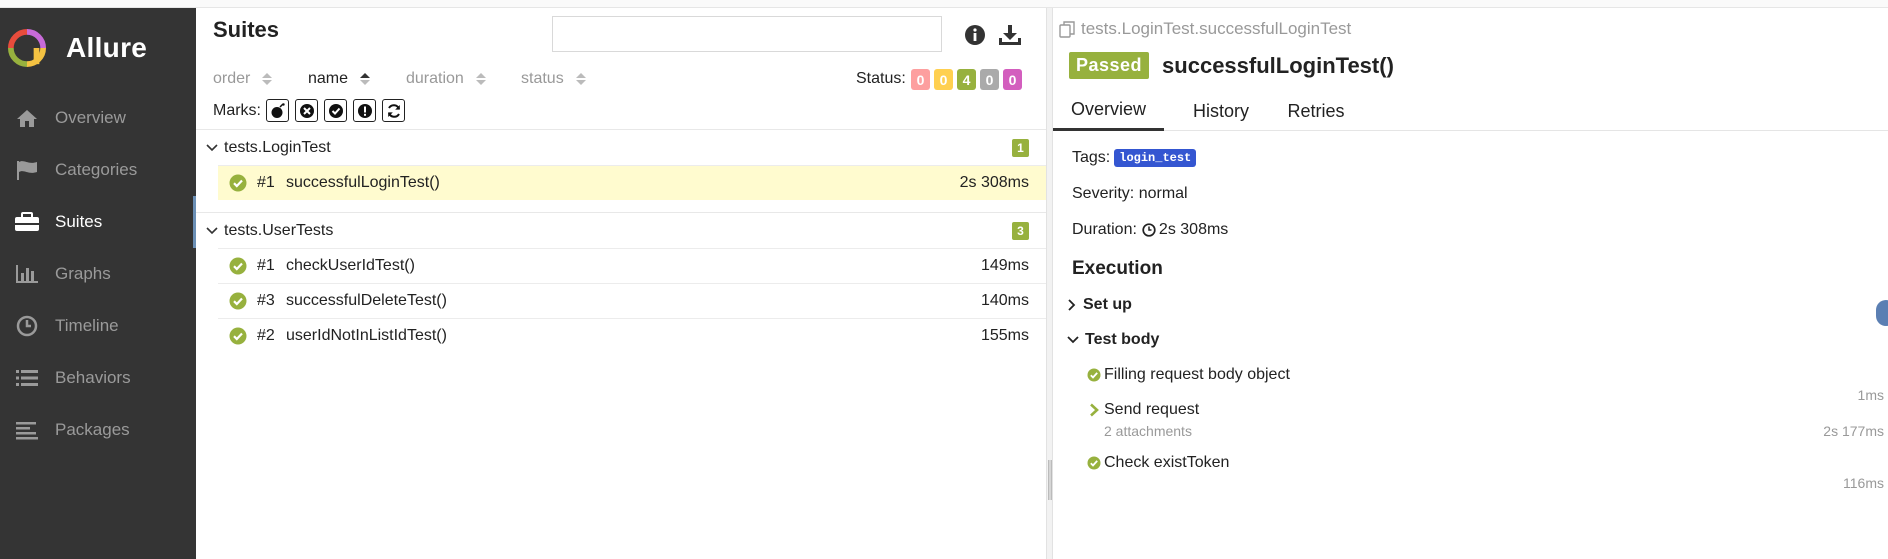 Image resolution: width=1888 pixels, height=559 pixels. What do you see at coordinates (1117, 268) in the screenshot?
I see `execution-heading: Execution` at bounding box center [1117, 268].